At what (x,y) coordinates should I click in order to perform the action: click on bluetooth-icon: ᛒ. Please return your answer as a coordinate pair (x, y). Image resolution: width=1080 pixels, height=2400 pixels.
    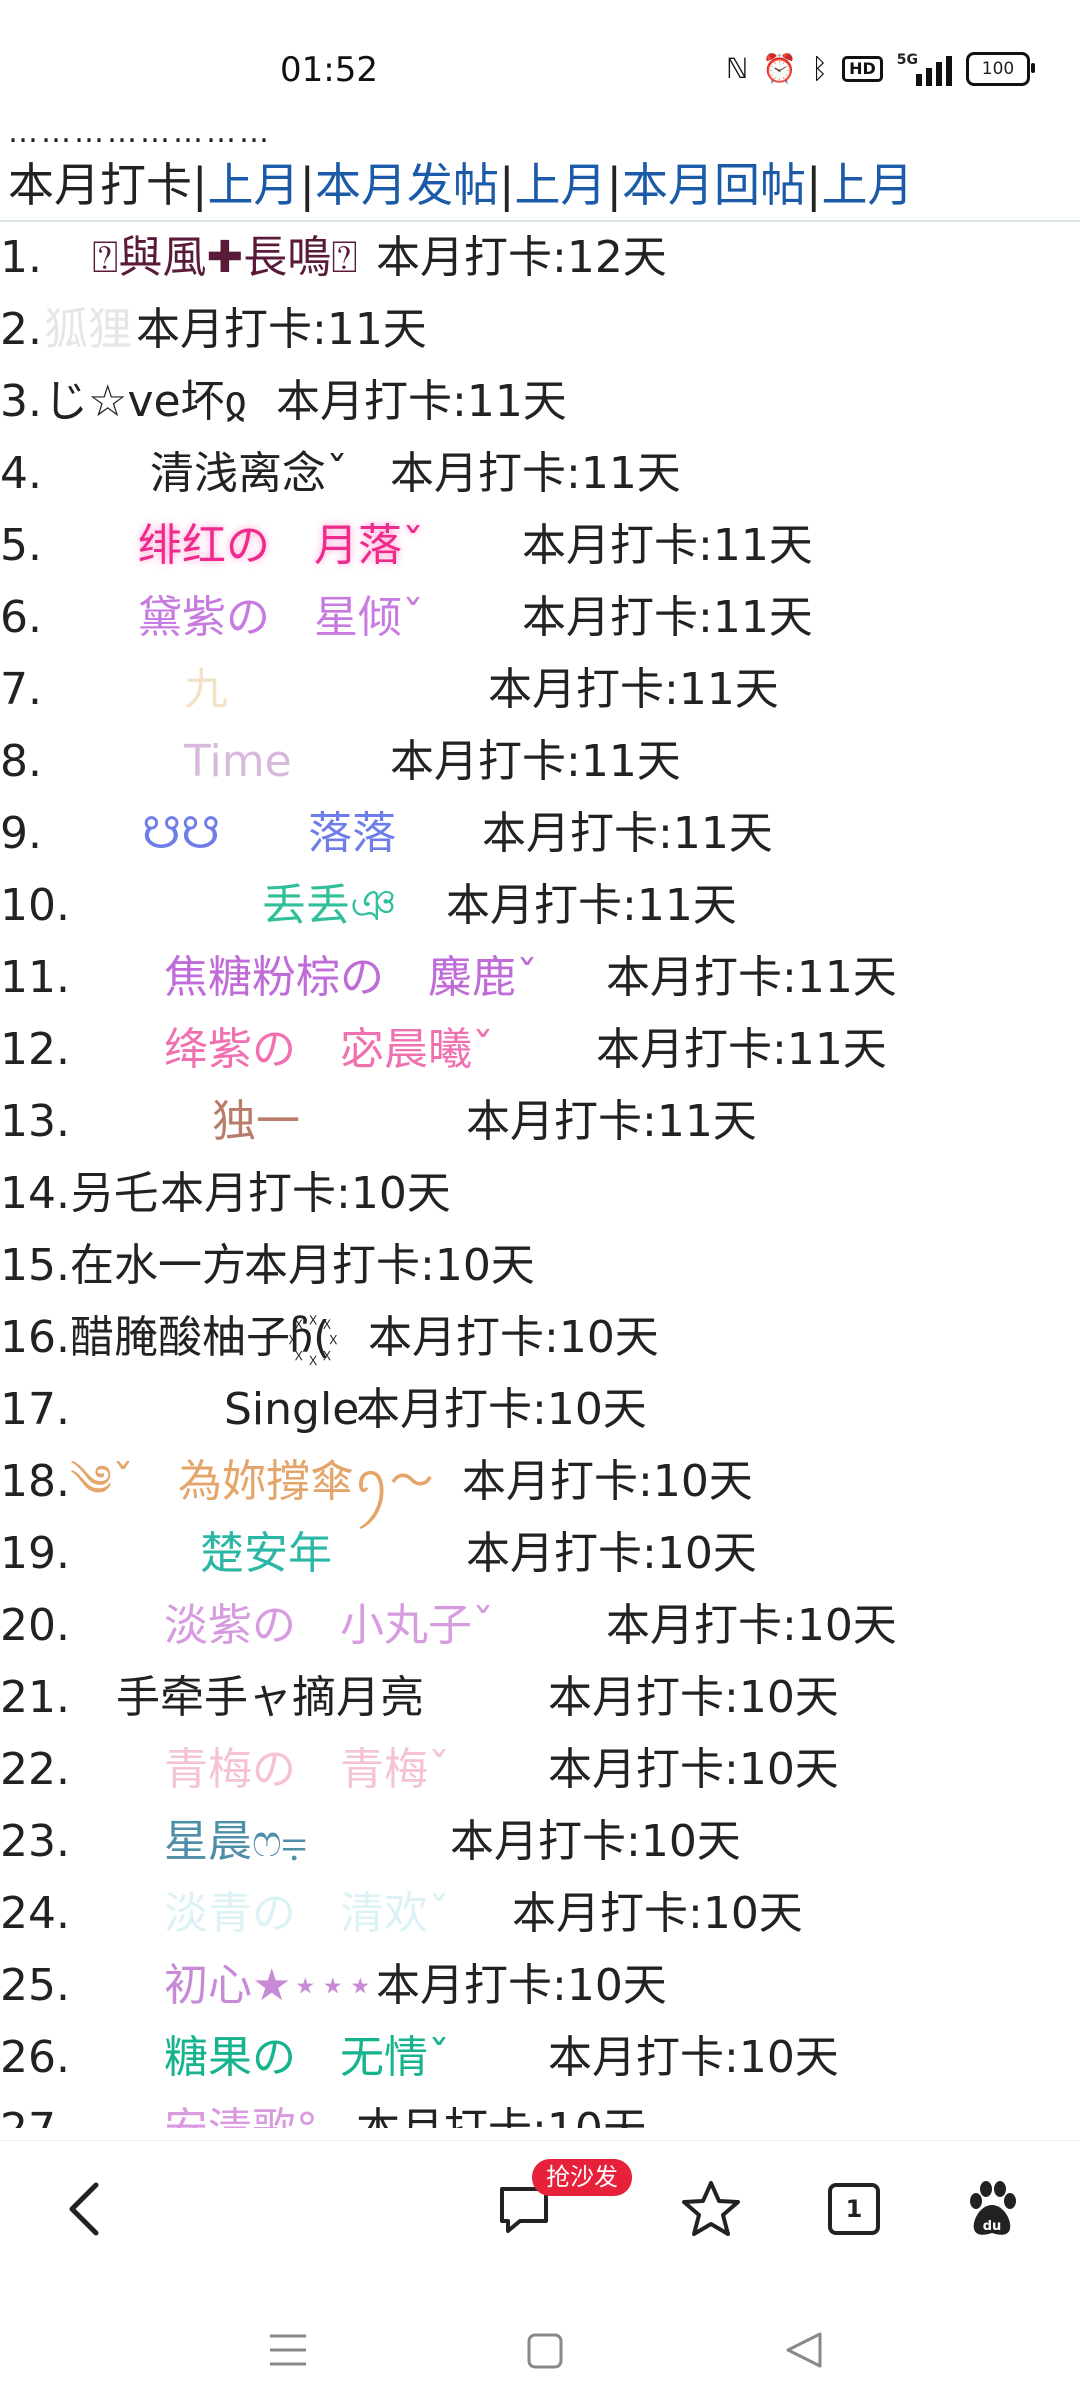
    Looking at the image, I should click on (820, 68).